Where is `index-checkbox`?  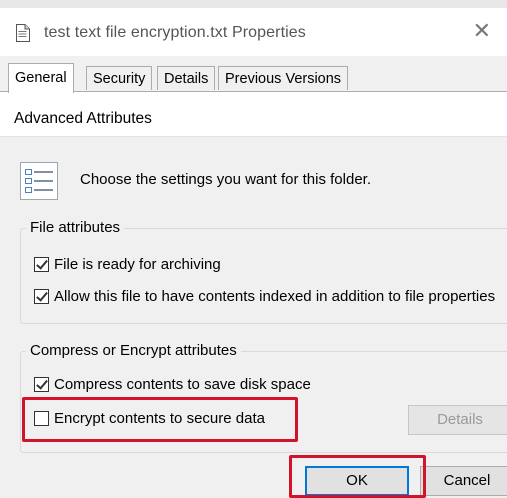
index-checkbox is located at coordinates (41, 296).